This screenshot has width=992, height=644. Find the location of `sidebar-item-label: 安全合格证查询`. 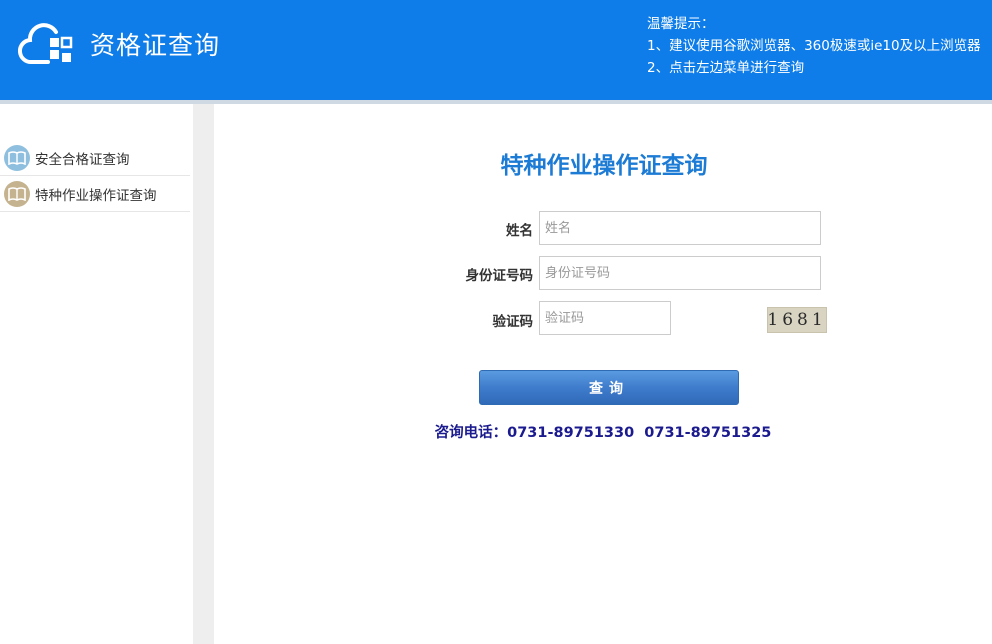

sidebar-item-label: 安全合格证查询 is located at coordinates (82, 159).